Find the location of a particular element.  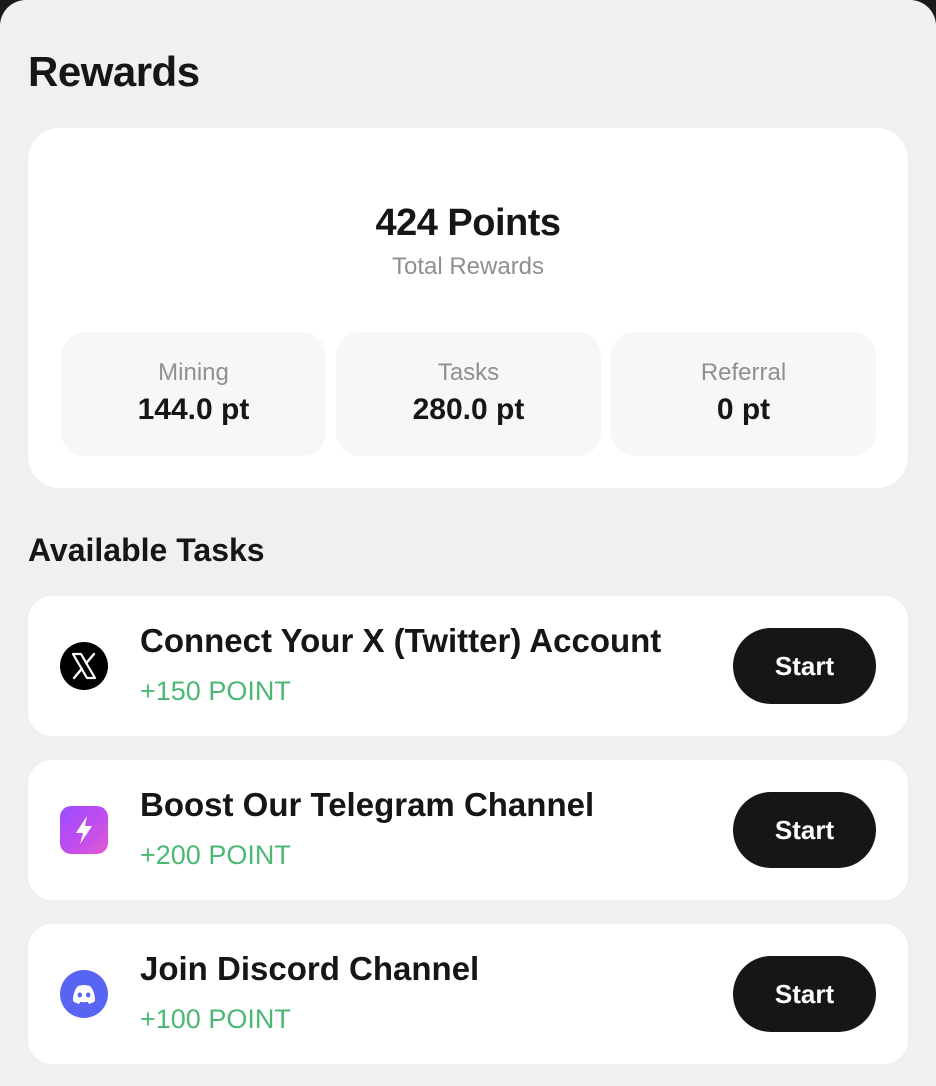

task-card-discord: Join Discord Channel +100 POINT Start is located at coordinates (468, 994).